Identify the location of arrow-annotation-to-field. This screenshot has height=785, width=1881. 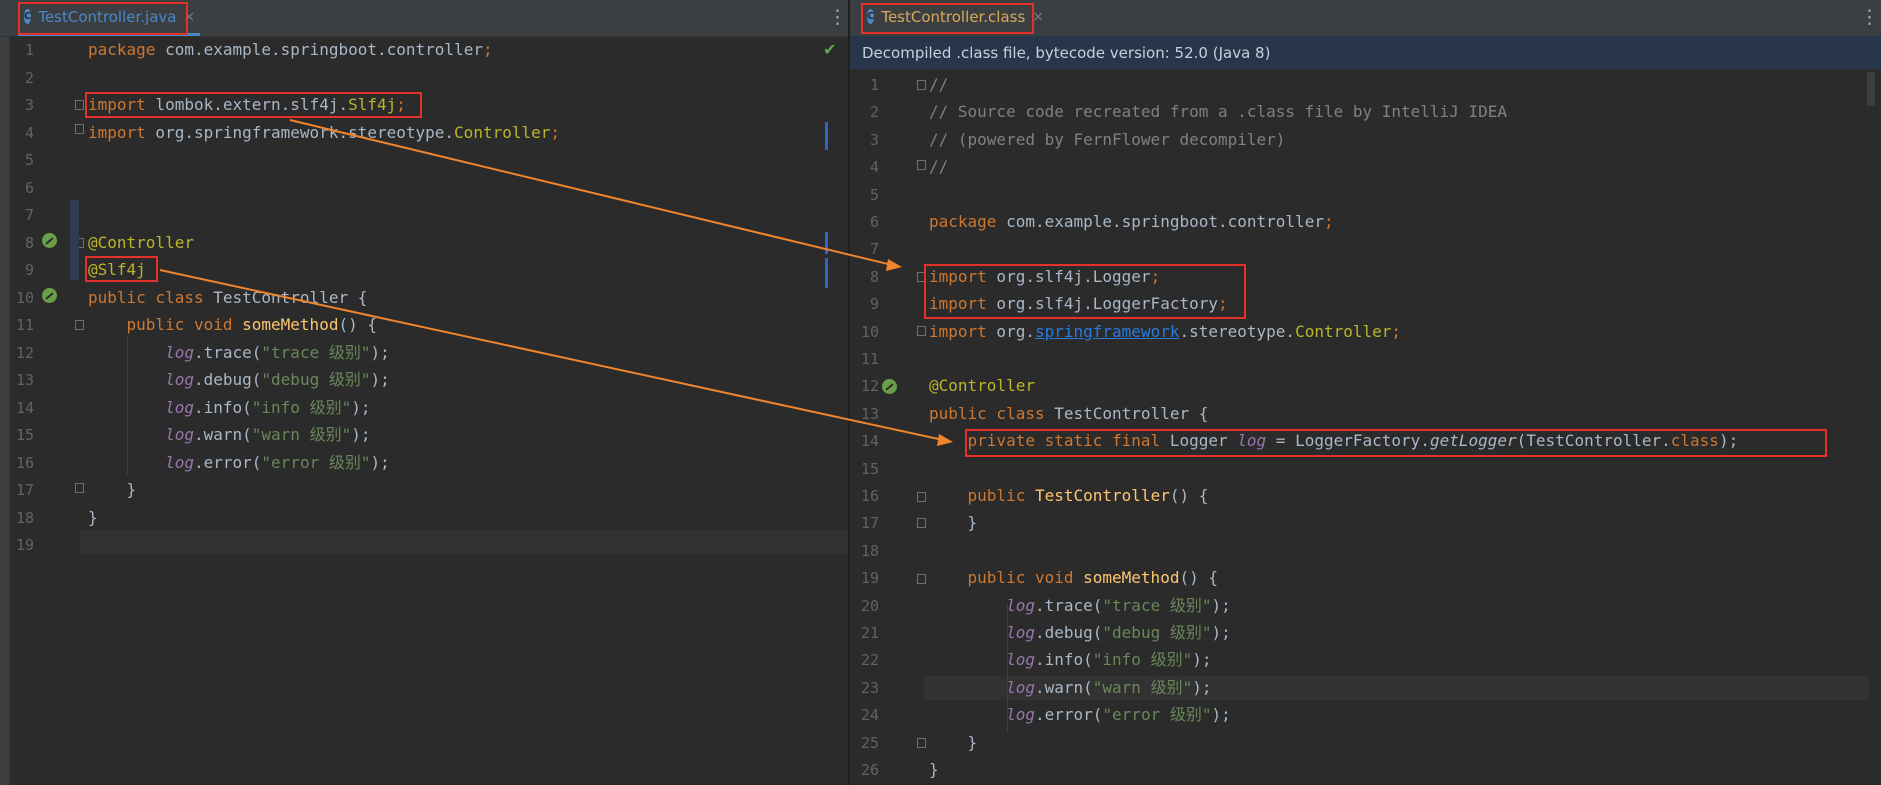
(551, 355).